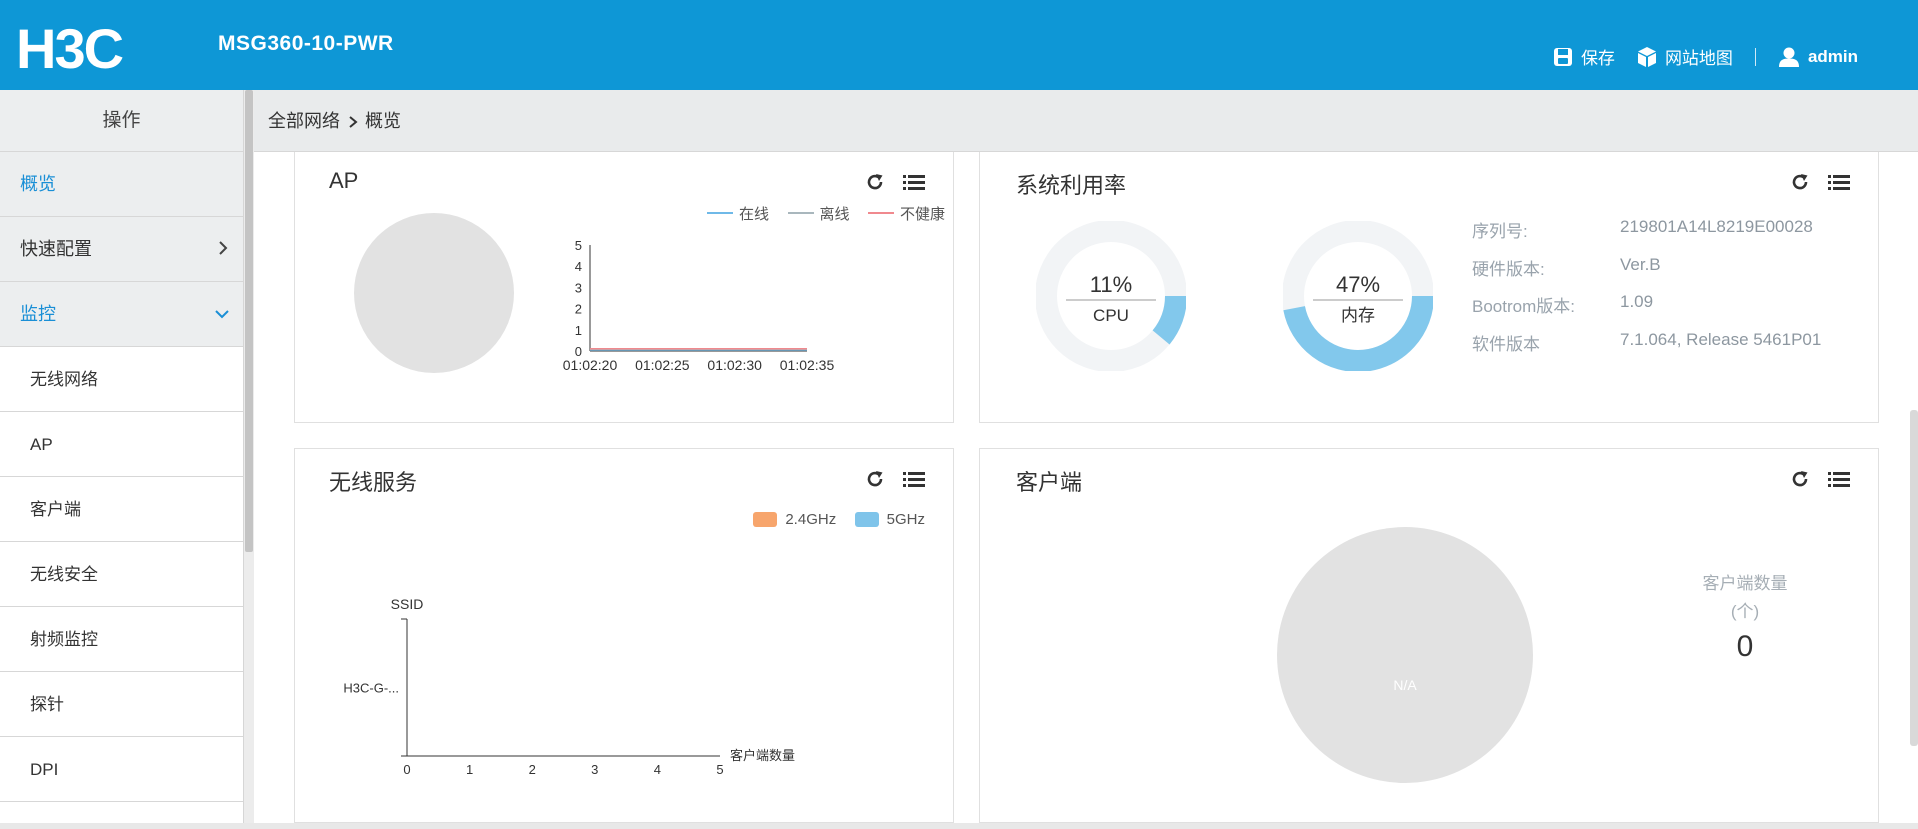 This screenshot has height=829, width=1918. I want to click on user-name: admin, so click(1832, 56).